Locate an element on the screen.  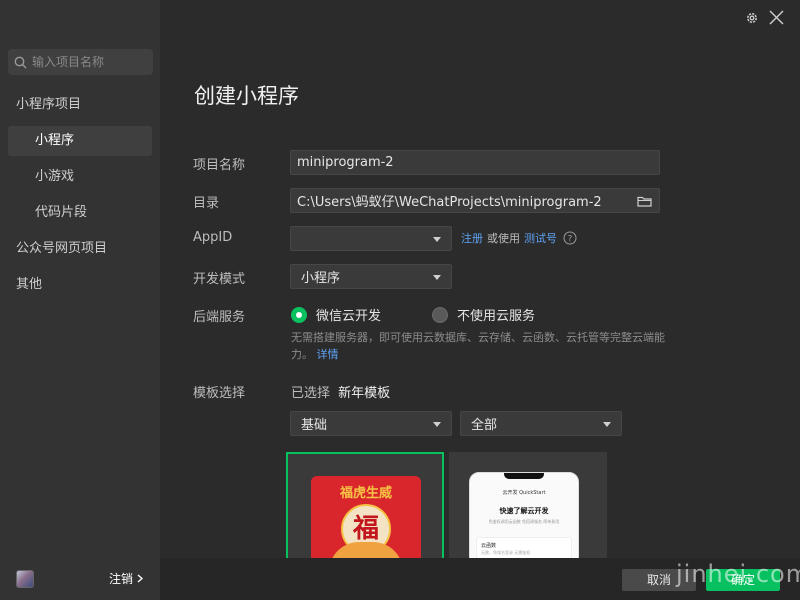
radio-no-cloud-label: 不使用云服务 is located at coordinates (496, 316).